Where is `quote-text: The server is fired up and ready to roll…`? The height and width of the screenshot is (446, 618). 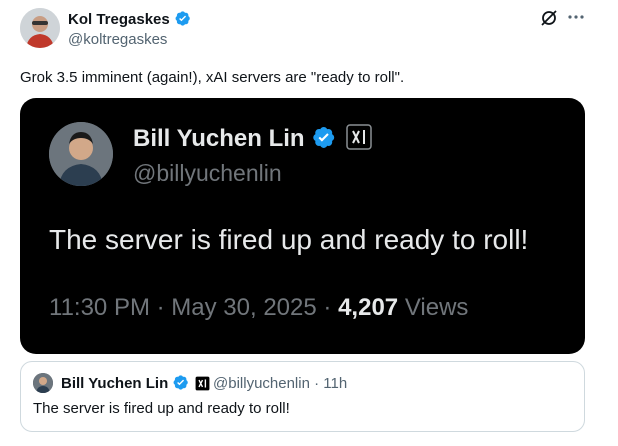
quote-text: The server is fired up and ready to roll… is located at coordinates (161, 408).